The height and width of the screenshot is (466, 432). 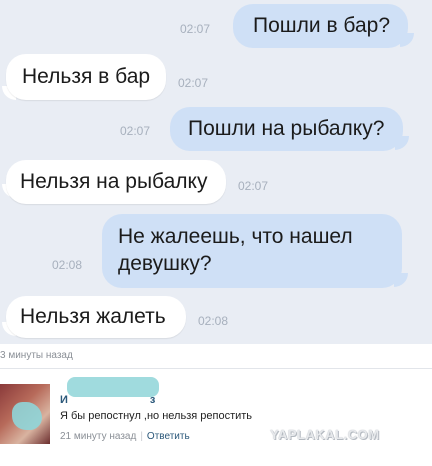 I want to click on post-time: 3 минуты назад, so click(x=36, y=355).